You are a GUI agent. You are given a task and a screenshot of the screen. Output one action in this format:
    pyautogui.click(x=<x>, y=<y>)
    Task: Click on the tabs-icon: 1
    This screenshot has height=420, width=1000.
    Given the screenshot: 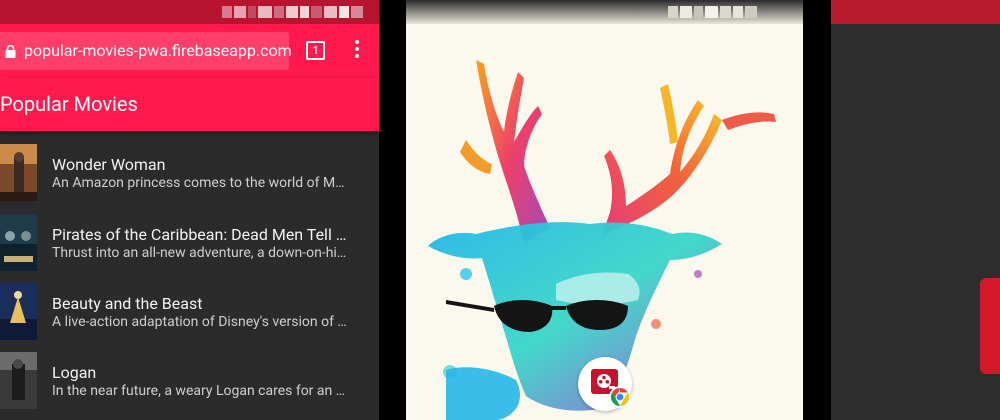 What is the action you would take?
    pyautogui.click(x=315, y=50)
    